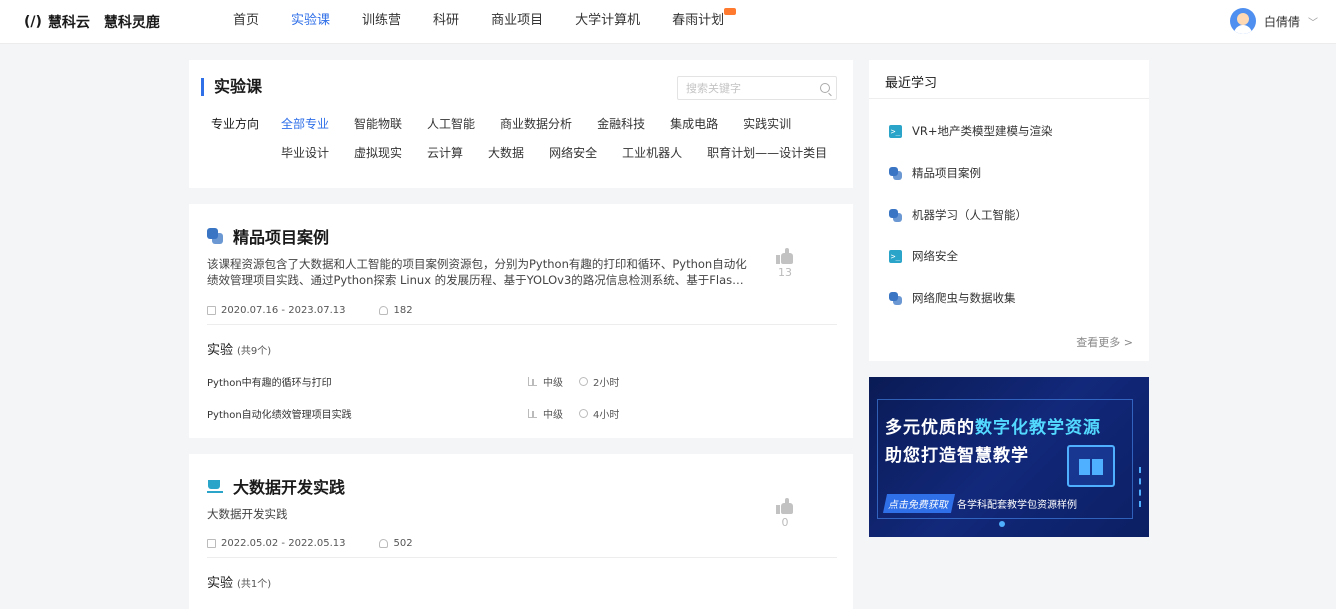  I want to click on filter-tag: 人工智能, so click(451, 123).